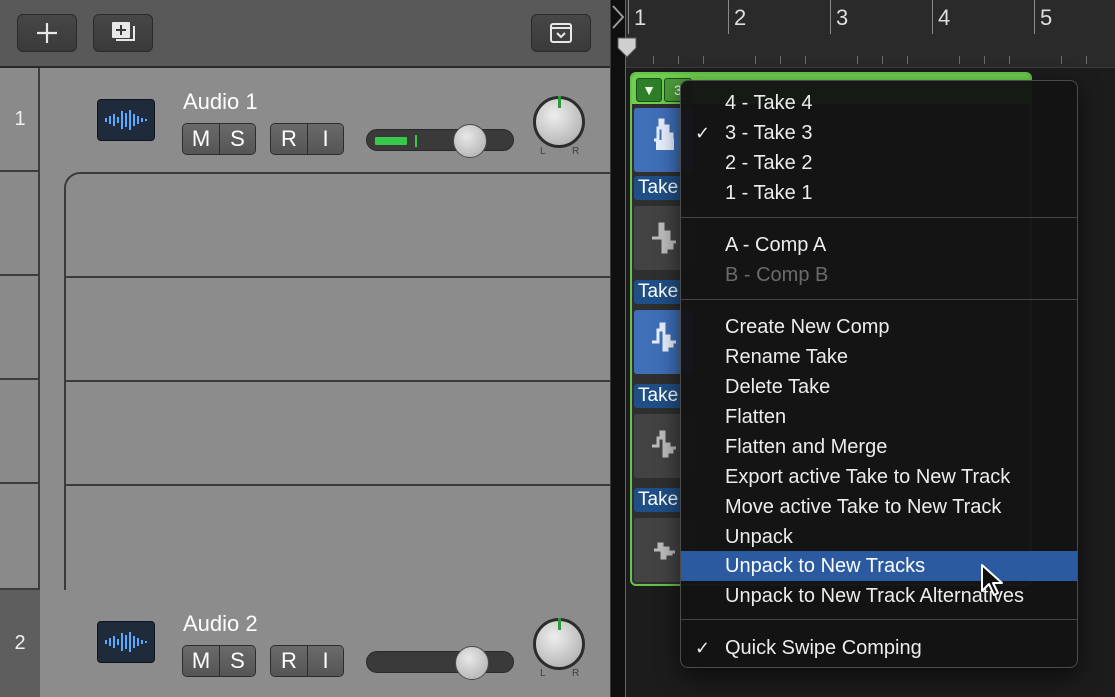  Describe the element at coordinates (305, 34) in the screenshot. I see `track-header-toolbar` at that location.